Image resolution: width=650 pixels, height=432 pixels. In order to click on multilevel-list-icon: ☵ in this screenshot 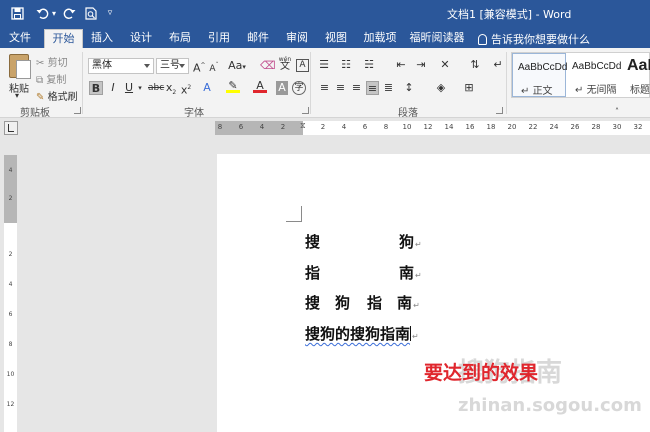, I will do `click(369, 65)`.